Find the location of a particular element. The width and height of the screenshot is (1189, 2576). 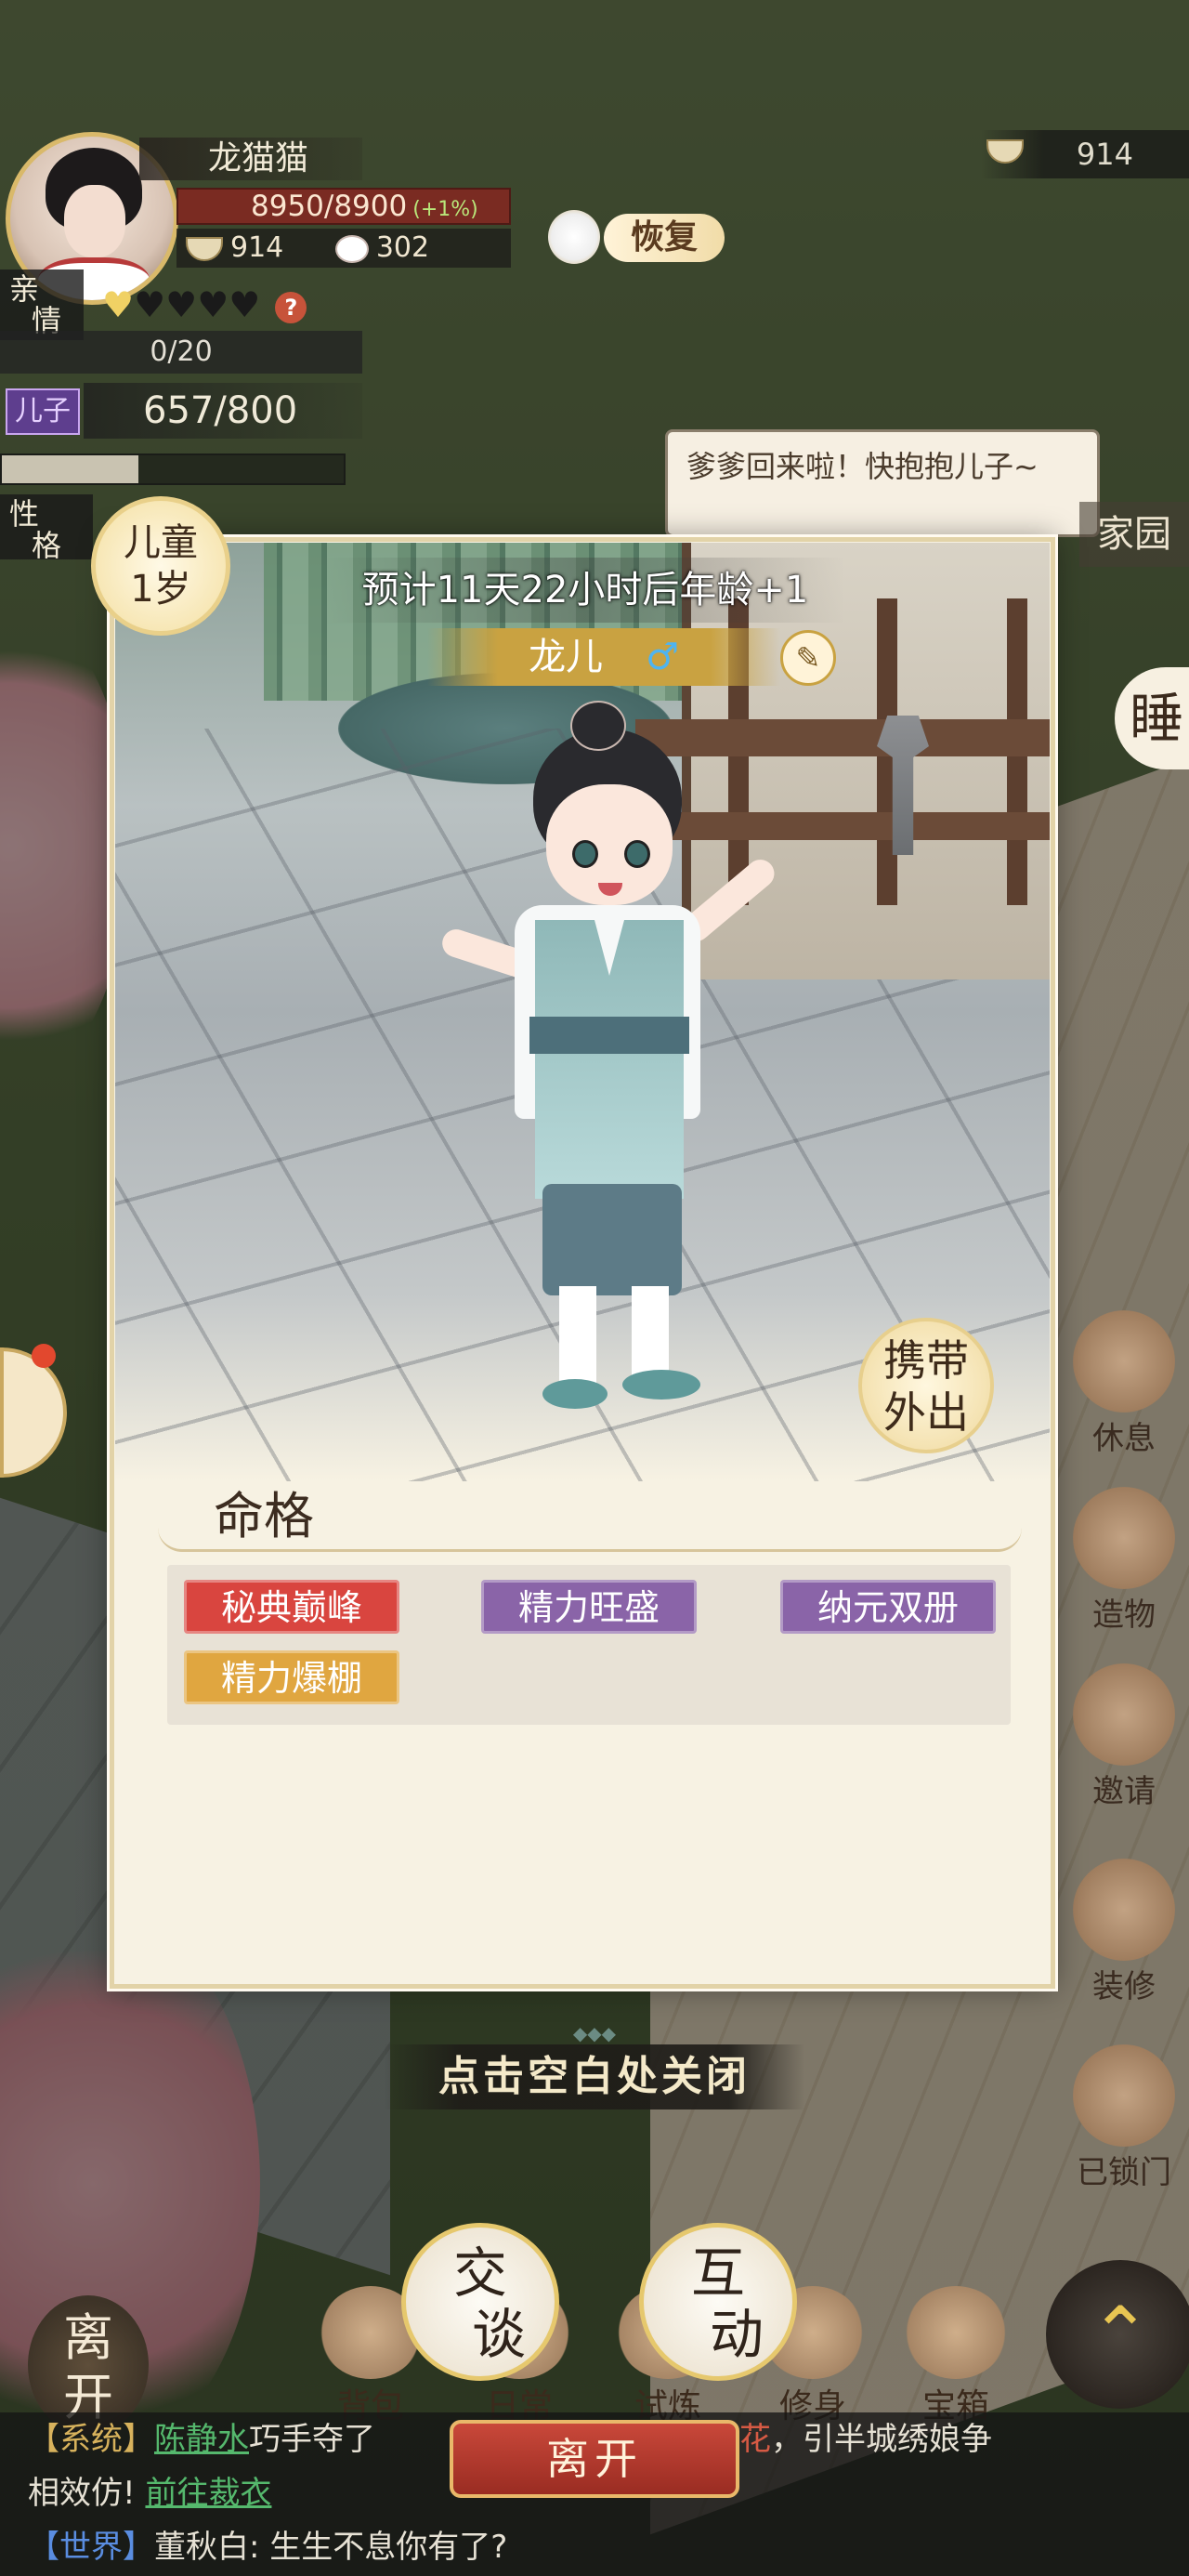

food-value: 914 is located at coordinates (257, 247).